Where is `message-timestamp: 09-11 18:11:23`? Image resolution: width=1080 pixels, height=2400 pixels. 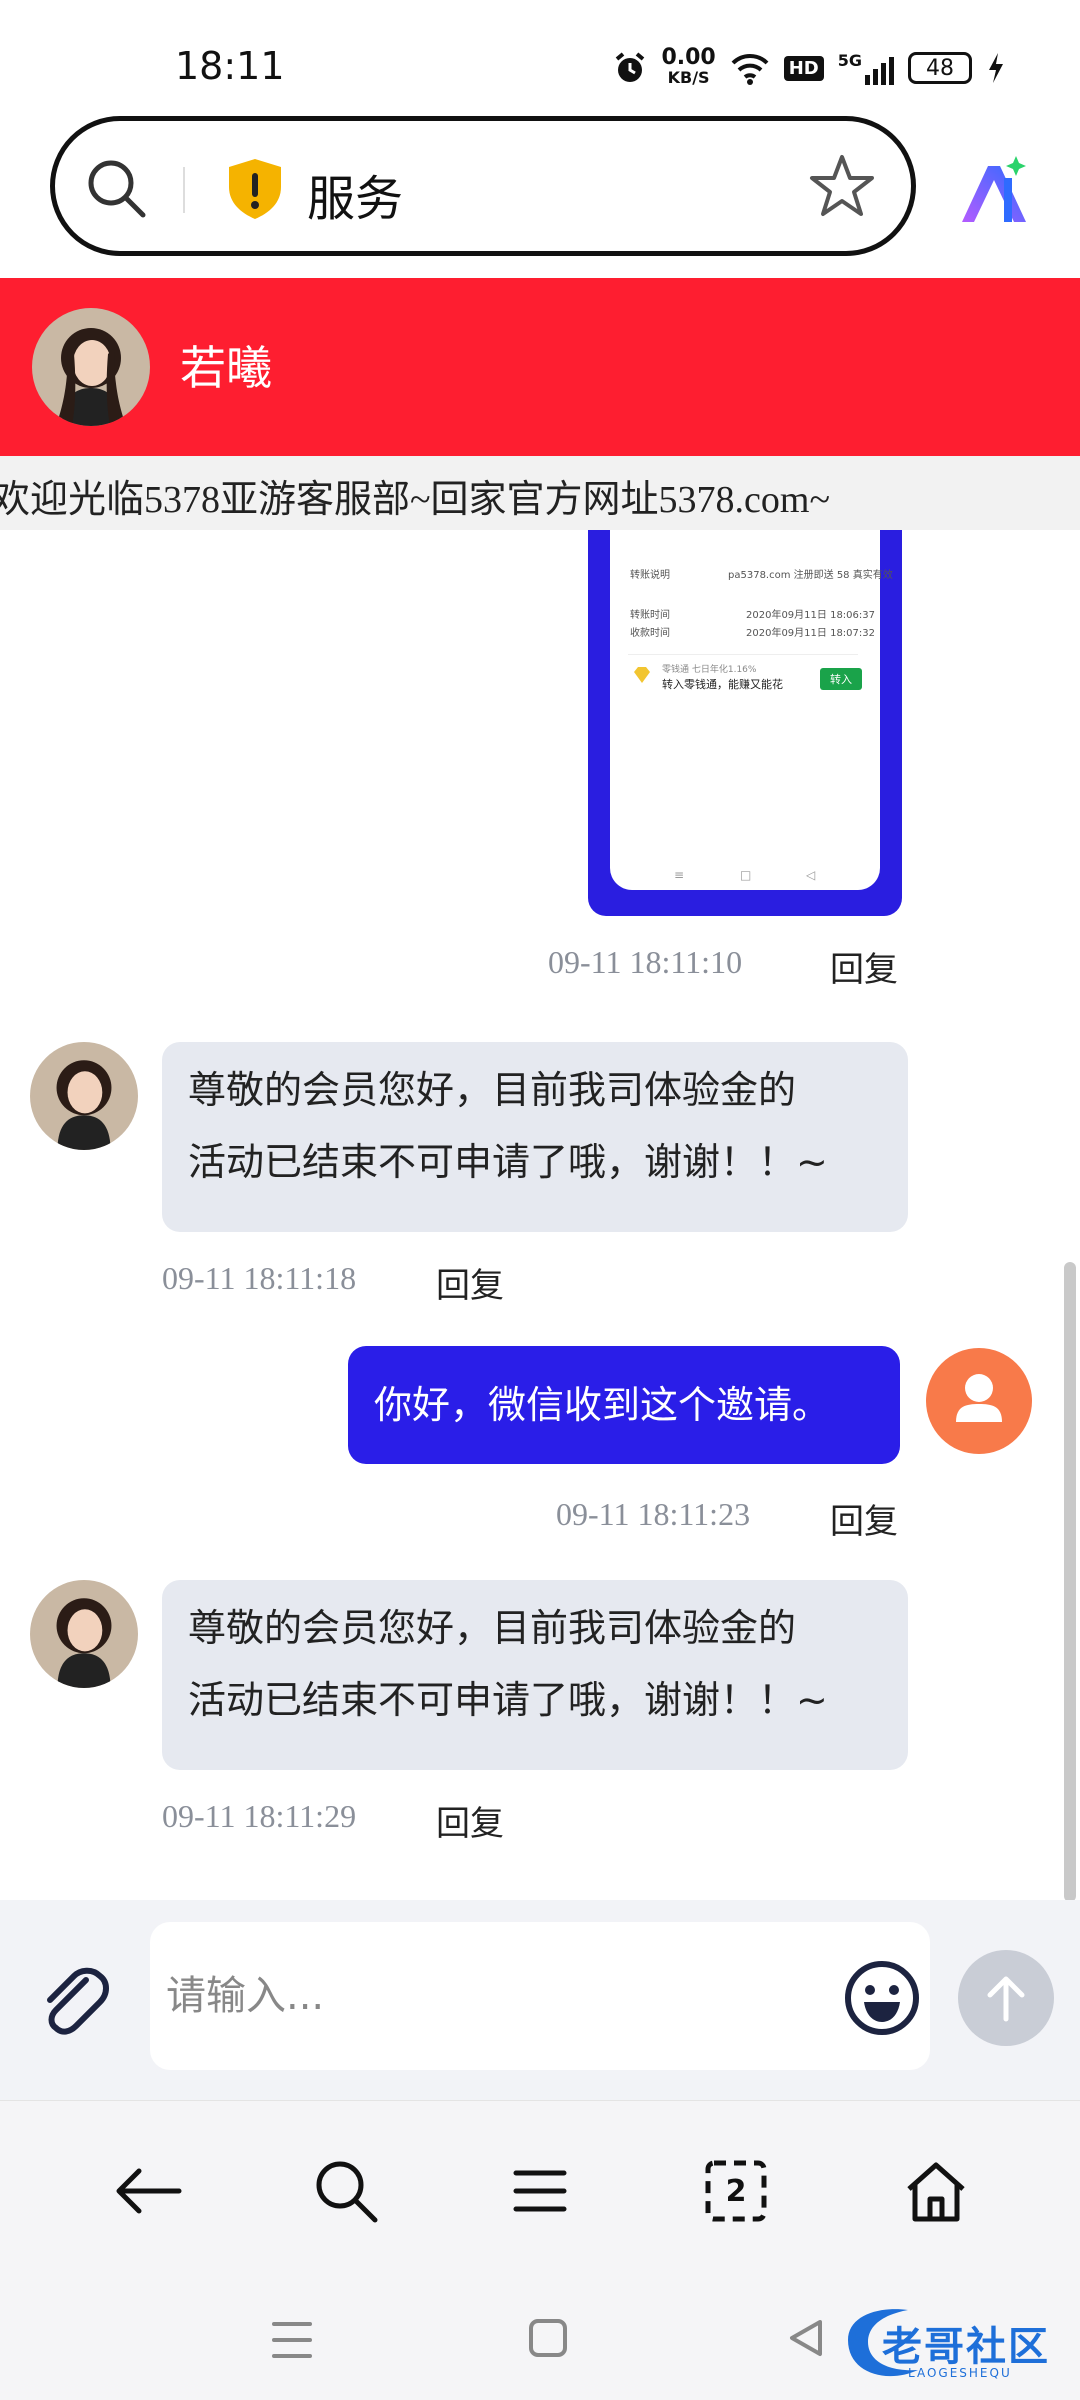
message-timestamp: 09-11 18:11:23 is located at coordinates (653, 1514).